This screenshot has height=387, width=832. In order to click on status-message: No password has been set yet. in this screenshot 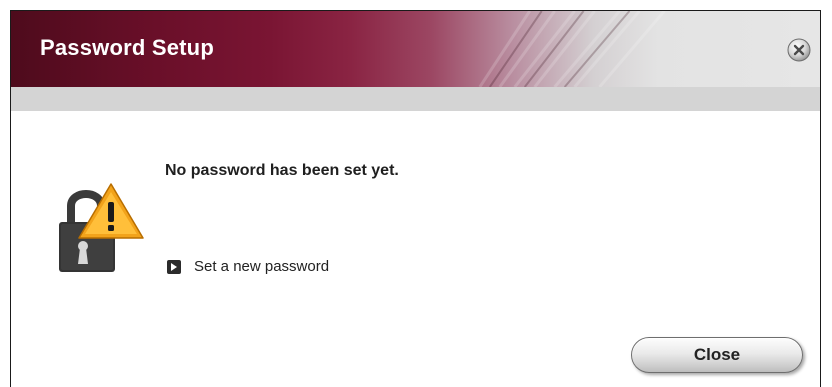, I will do `click(282, 170)`.